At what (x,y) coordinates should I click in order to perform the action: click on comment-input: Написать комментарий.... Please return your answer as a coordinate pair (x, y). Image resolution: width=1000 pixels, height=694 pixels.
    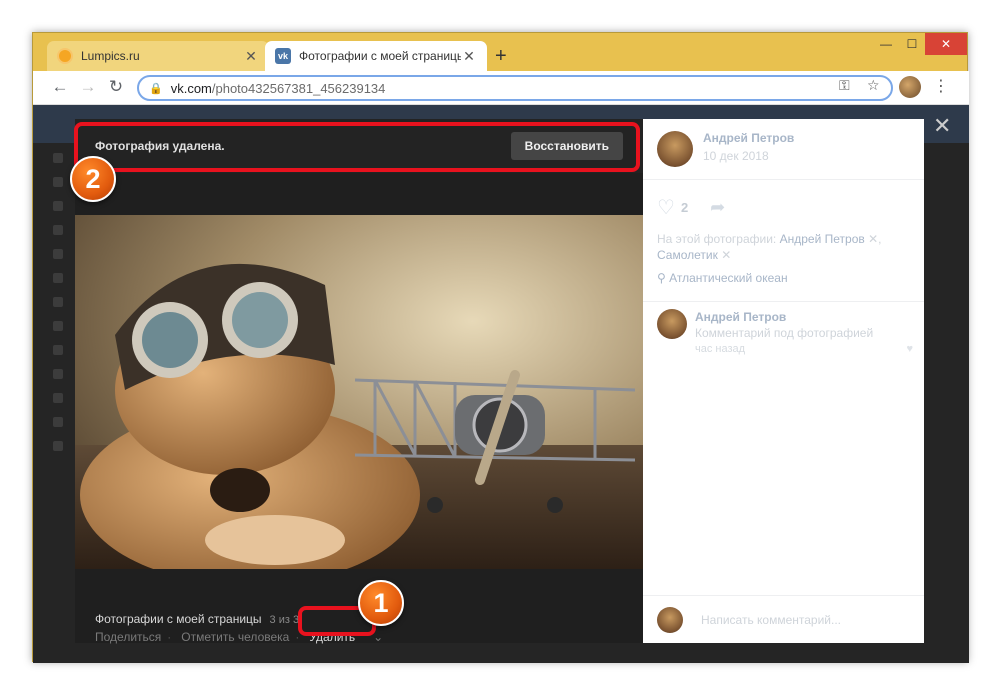
    Looking at the image, I should click on (771, 620).